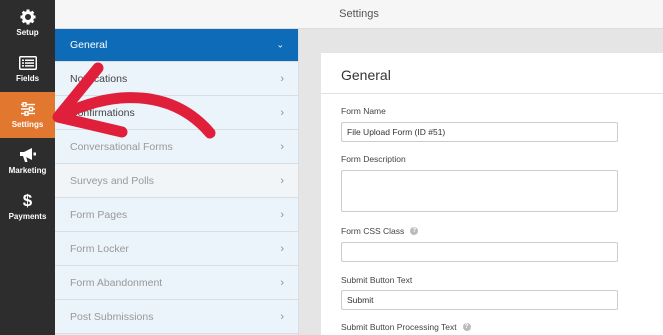 The image size is (663, 335). Describe the element at coordinates (27, 78) in the screenshot. I see `sidebar-item-label: Fields` at that location.